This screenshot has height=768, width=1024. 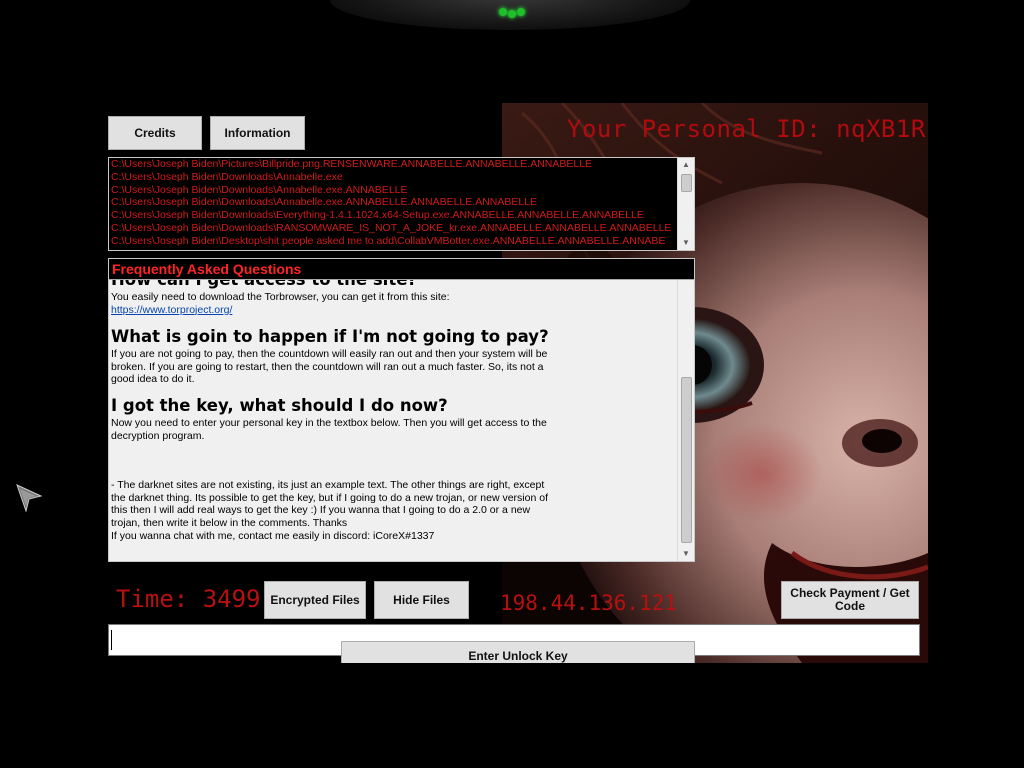 I want to click on ip-address-label: 198.44.136.121, so click(x=589, y=603).